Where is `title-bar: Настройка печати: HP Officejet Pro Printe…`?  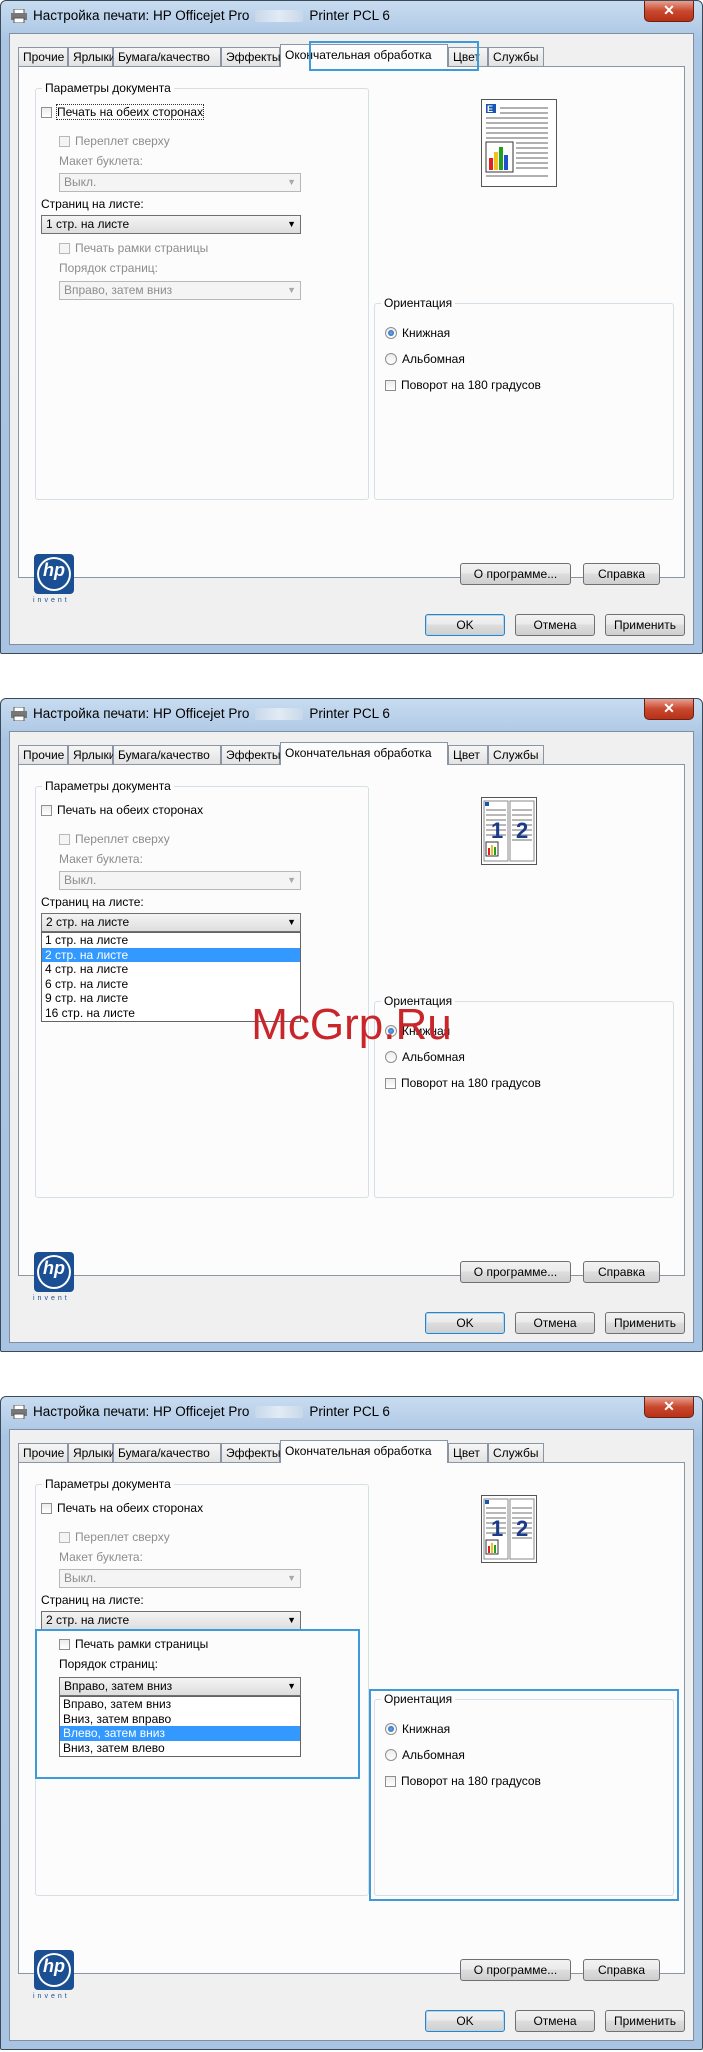
title-bar: Настройка печати: HP Officejet Pro Printe… is located at coordinates (351, 1412).